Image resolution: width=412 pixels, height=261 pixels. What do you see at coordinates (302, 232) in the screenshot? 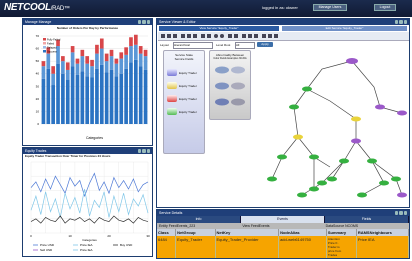
I see `col-nodealias: NodeAlias` at bounding box center [302, 232].